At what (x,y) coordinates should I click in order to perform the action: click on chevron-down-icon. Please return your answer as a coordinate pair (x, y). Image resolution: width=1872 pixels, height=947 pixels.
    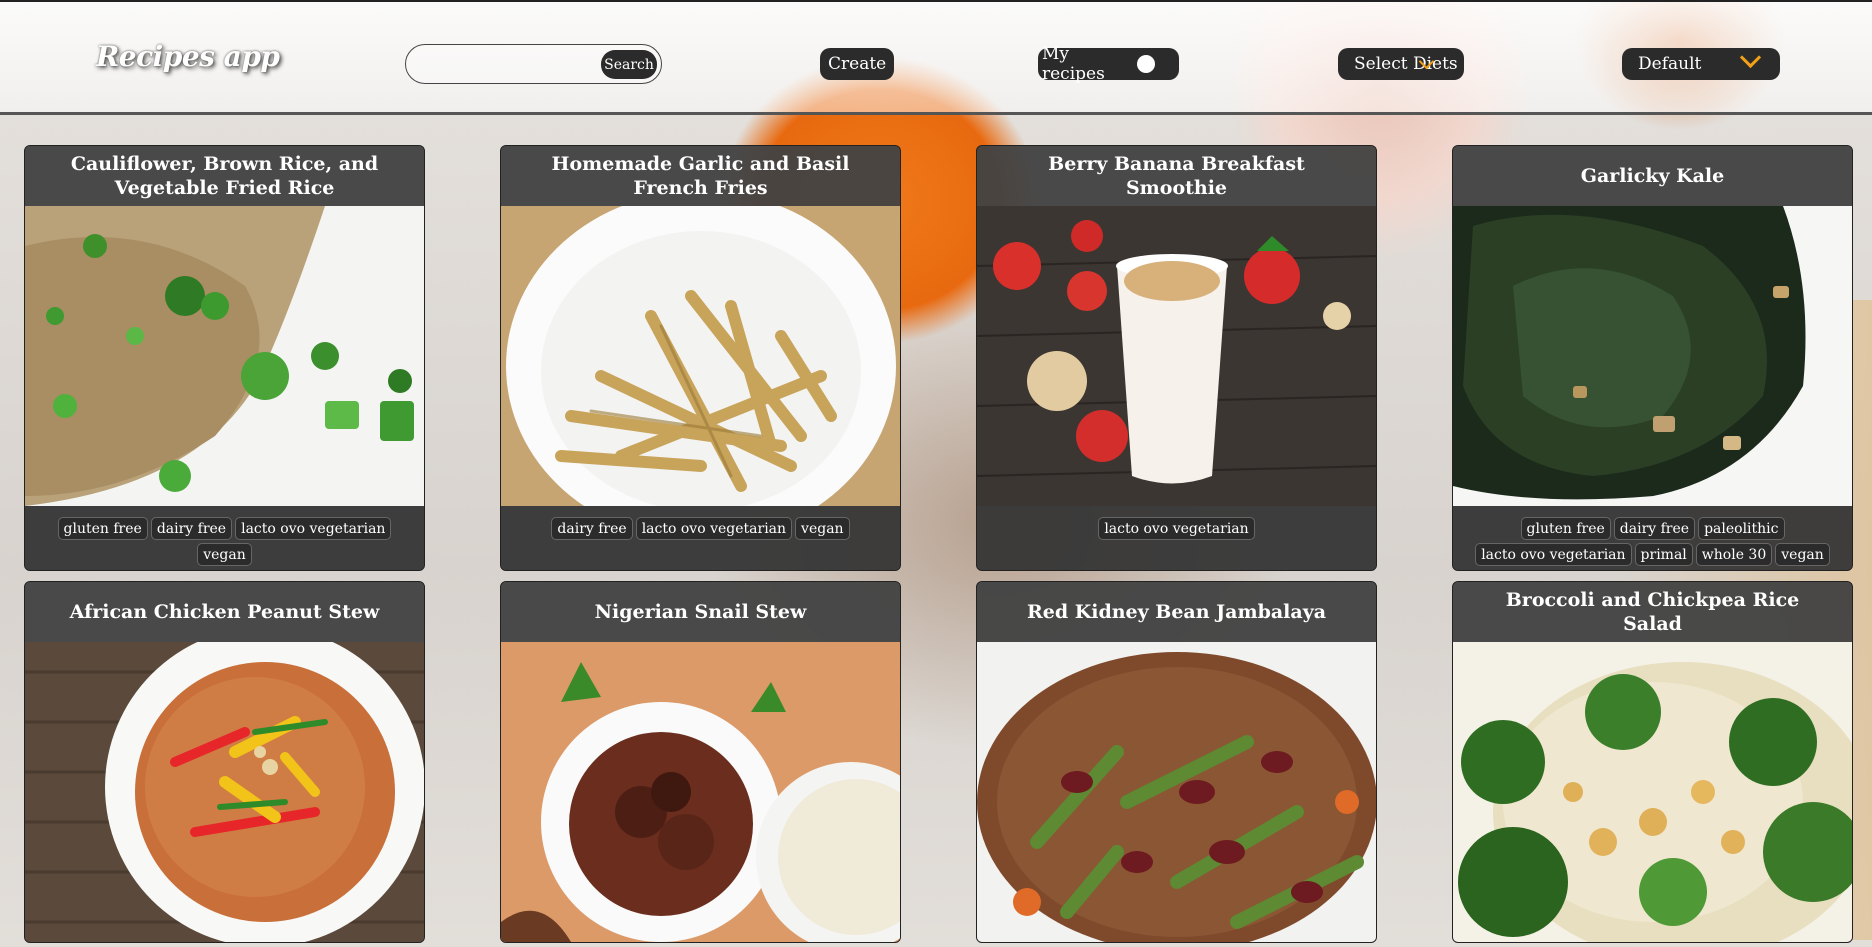
    Looking at the image, I should click on (1750, 57).